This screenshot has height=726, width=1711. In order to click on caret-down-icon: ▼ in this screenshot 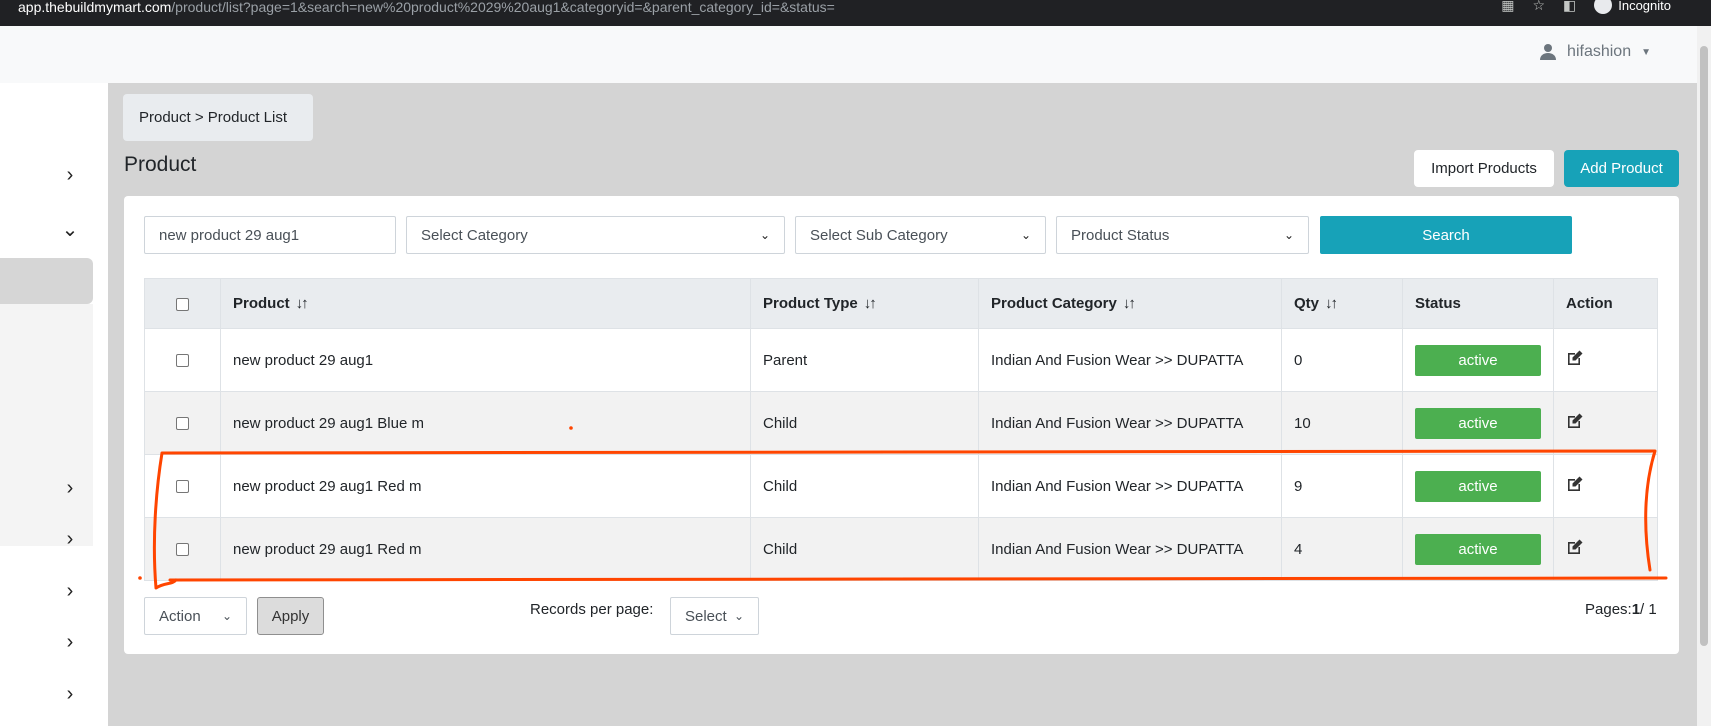, I will do `click(1646, 52)`.